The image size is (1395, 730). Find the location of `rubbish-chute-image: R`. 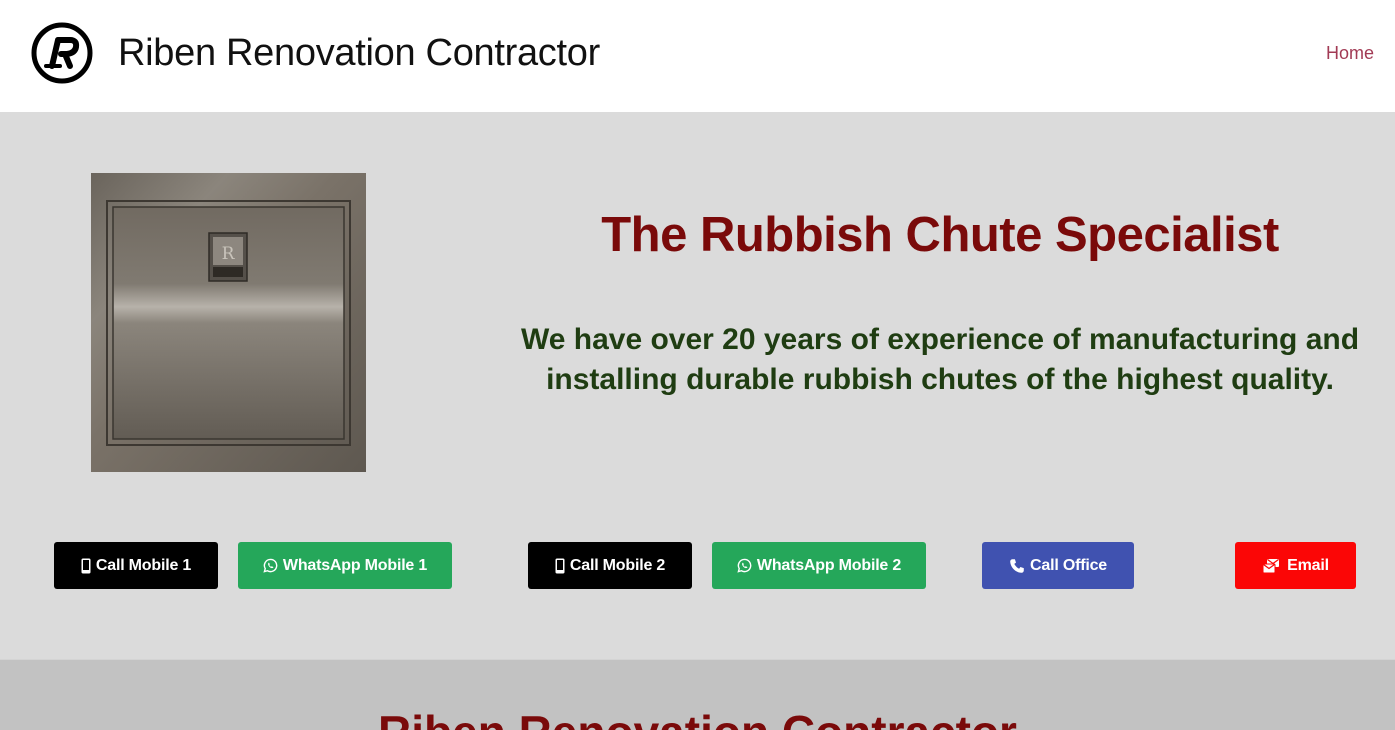

rubbish-chute-image: R is located at coordinates (228, 322).